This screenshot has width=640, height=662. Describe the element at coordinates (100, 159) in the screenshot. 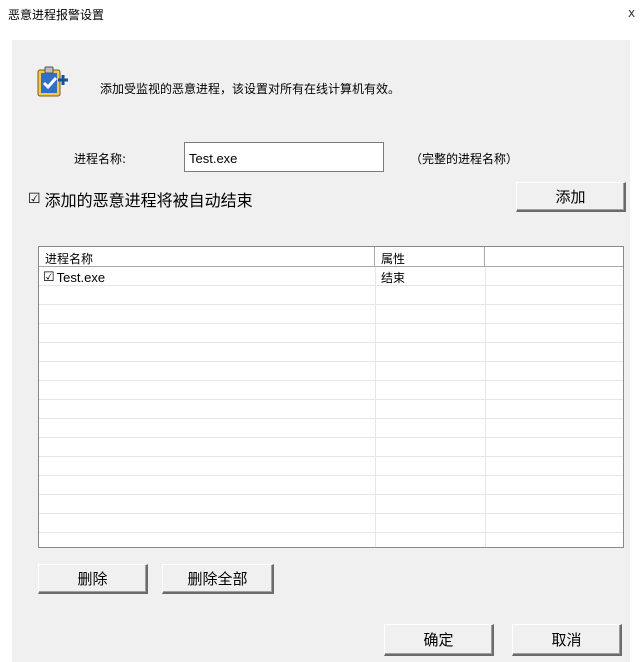

I see `process-name-label: 进程名称:` at that location.